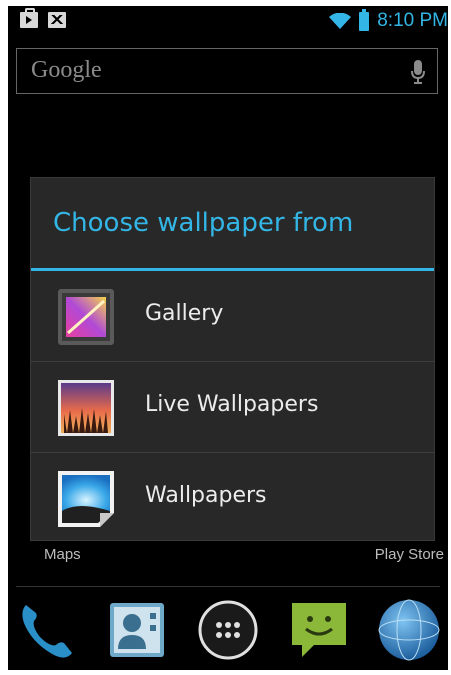 This screenshot has height=675, width=451. What do you see at coordinates (206, 495) in the screenshot?
I see `option-label: Wallpapers` at bounding box center [206, 495].